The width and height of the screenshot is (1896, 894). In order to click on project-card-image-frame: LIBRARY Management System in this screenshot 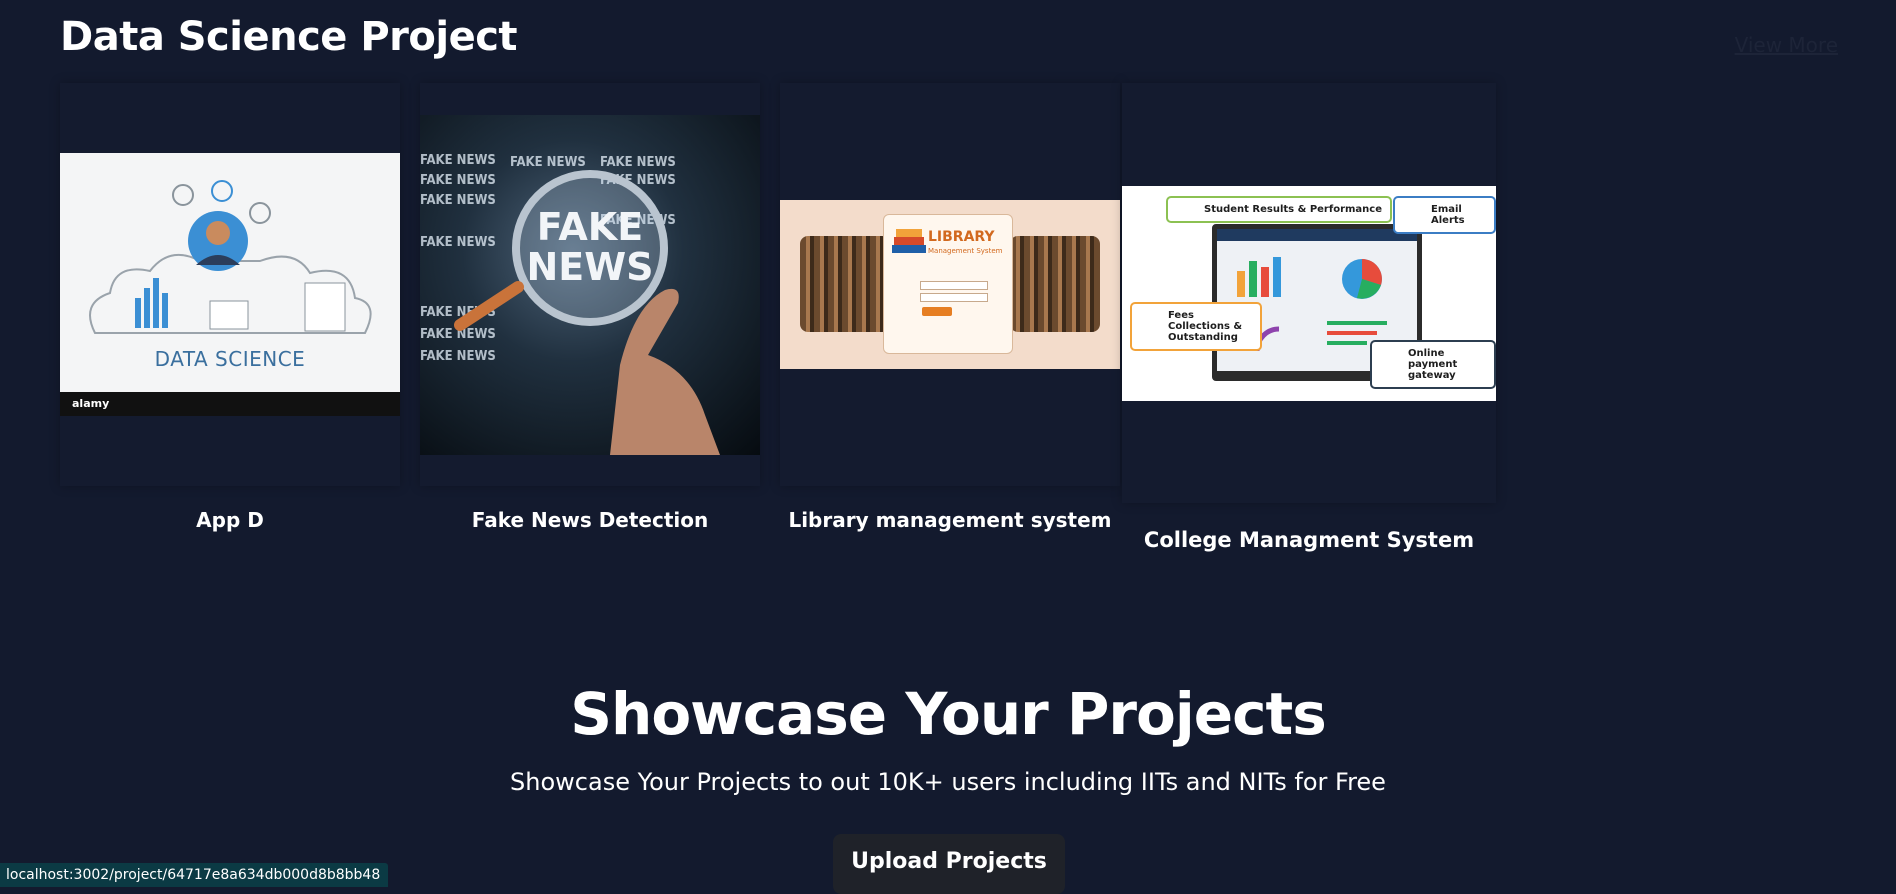, I will do `click(950, 284)`.